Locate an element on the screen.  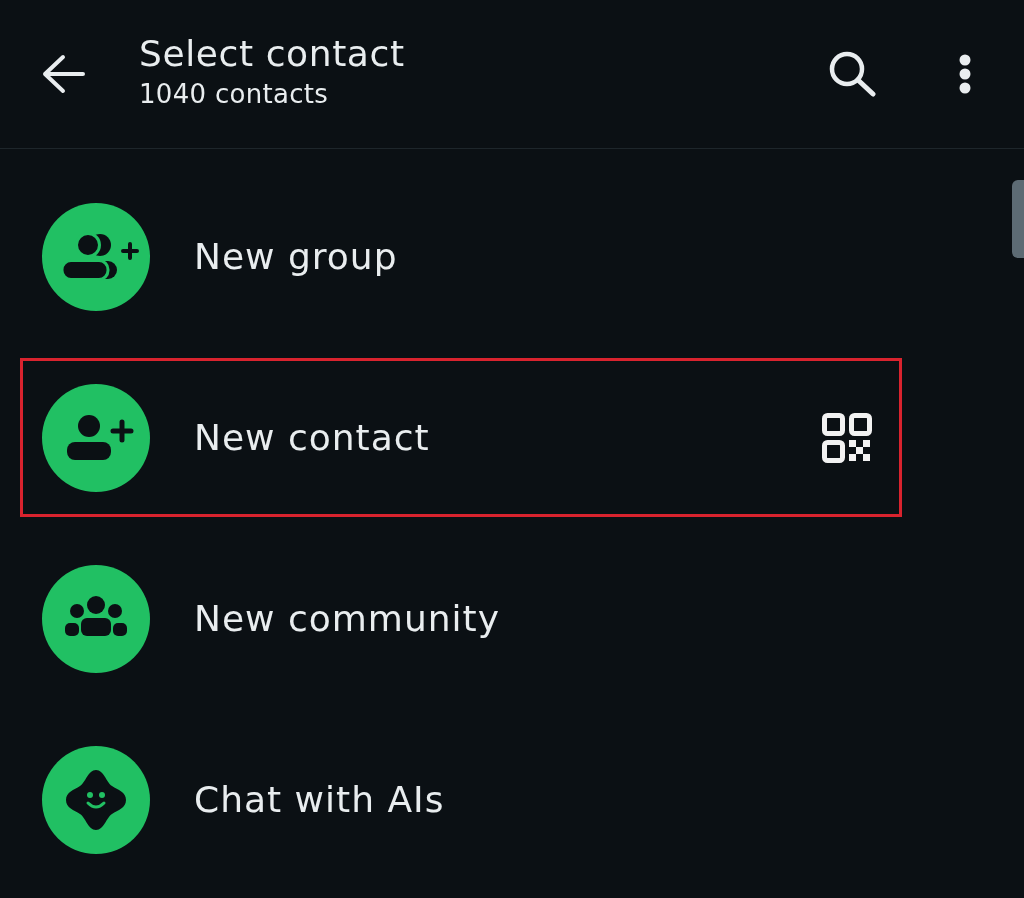
people-group-icon is located at coordinates (96, 618).